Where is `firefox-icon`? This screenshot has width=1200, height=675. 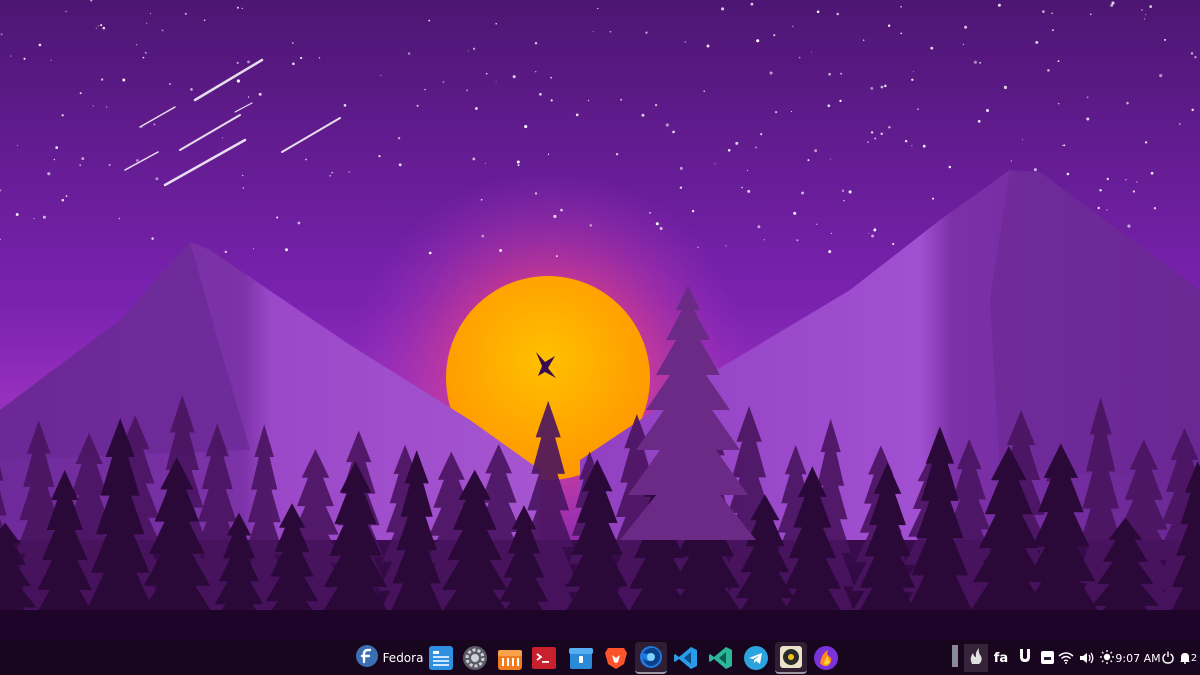
firefox-icon is located at coordinates (651, 657).